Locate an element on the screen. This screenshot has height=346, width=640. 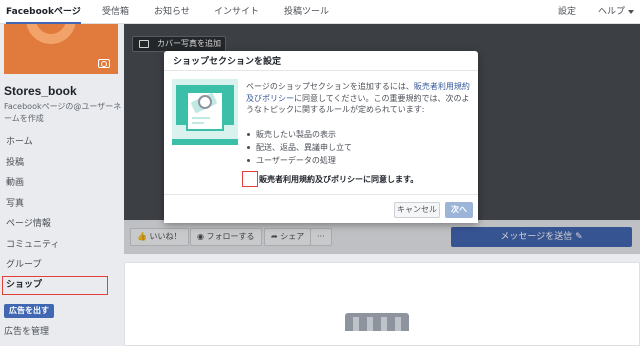
tab-insights: インサイト is located at coordinates (236, 12).